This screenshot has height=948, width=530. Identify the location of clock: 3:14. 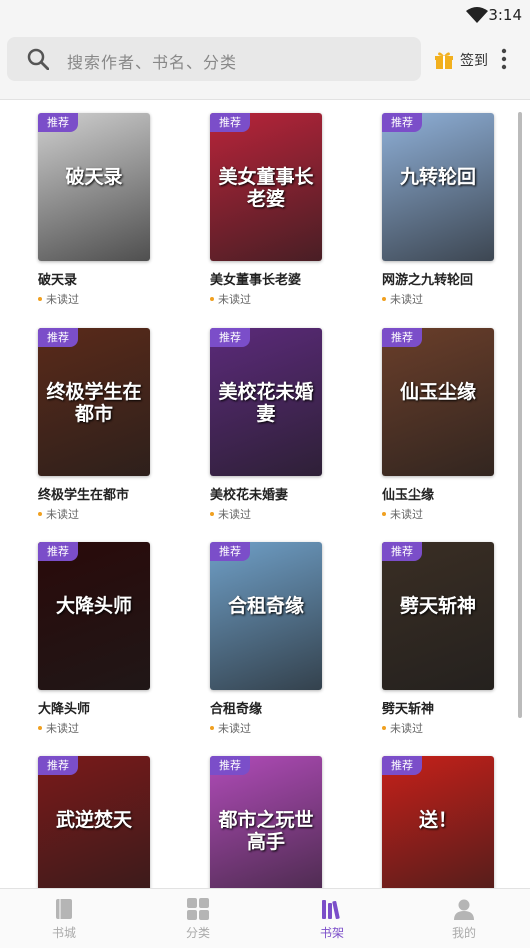
(505, 15).